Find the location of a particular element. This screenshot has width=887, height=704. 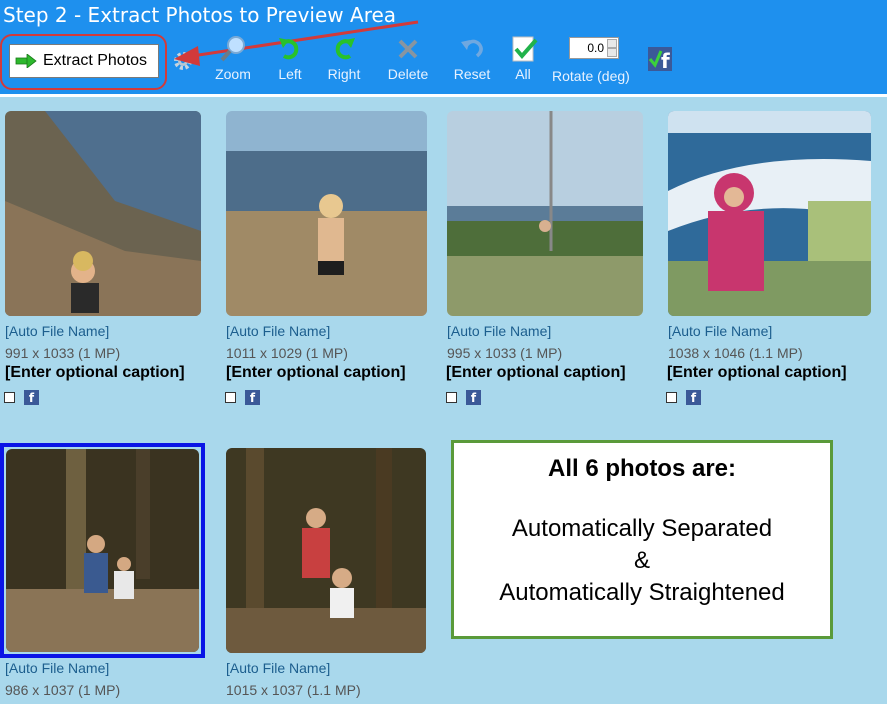

select-all-button: All is located at coordinates (523, 58).